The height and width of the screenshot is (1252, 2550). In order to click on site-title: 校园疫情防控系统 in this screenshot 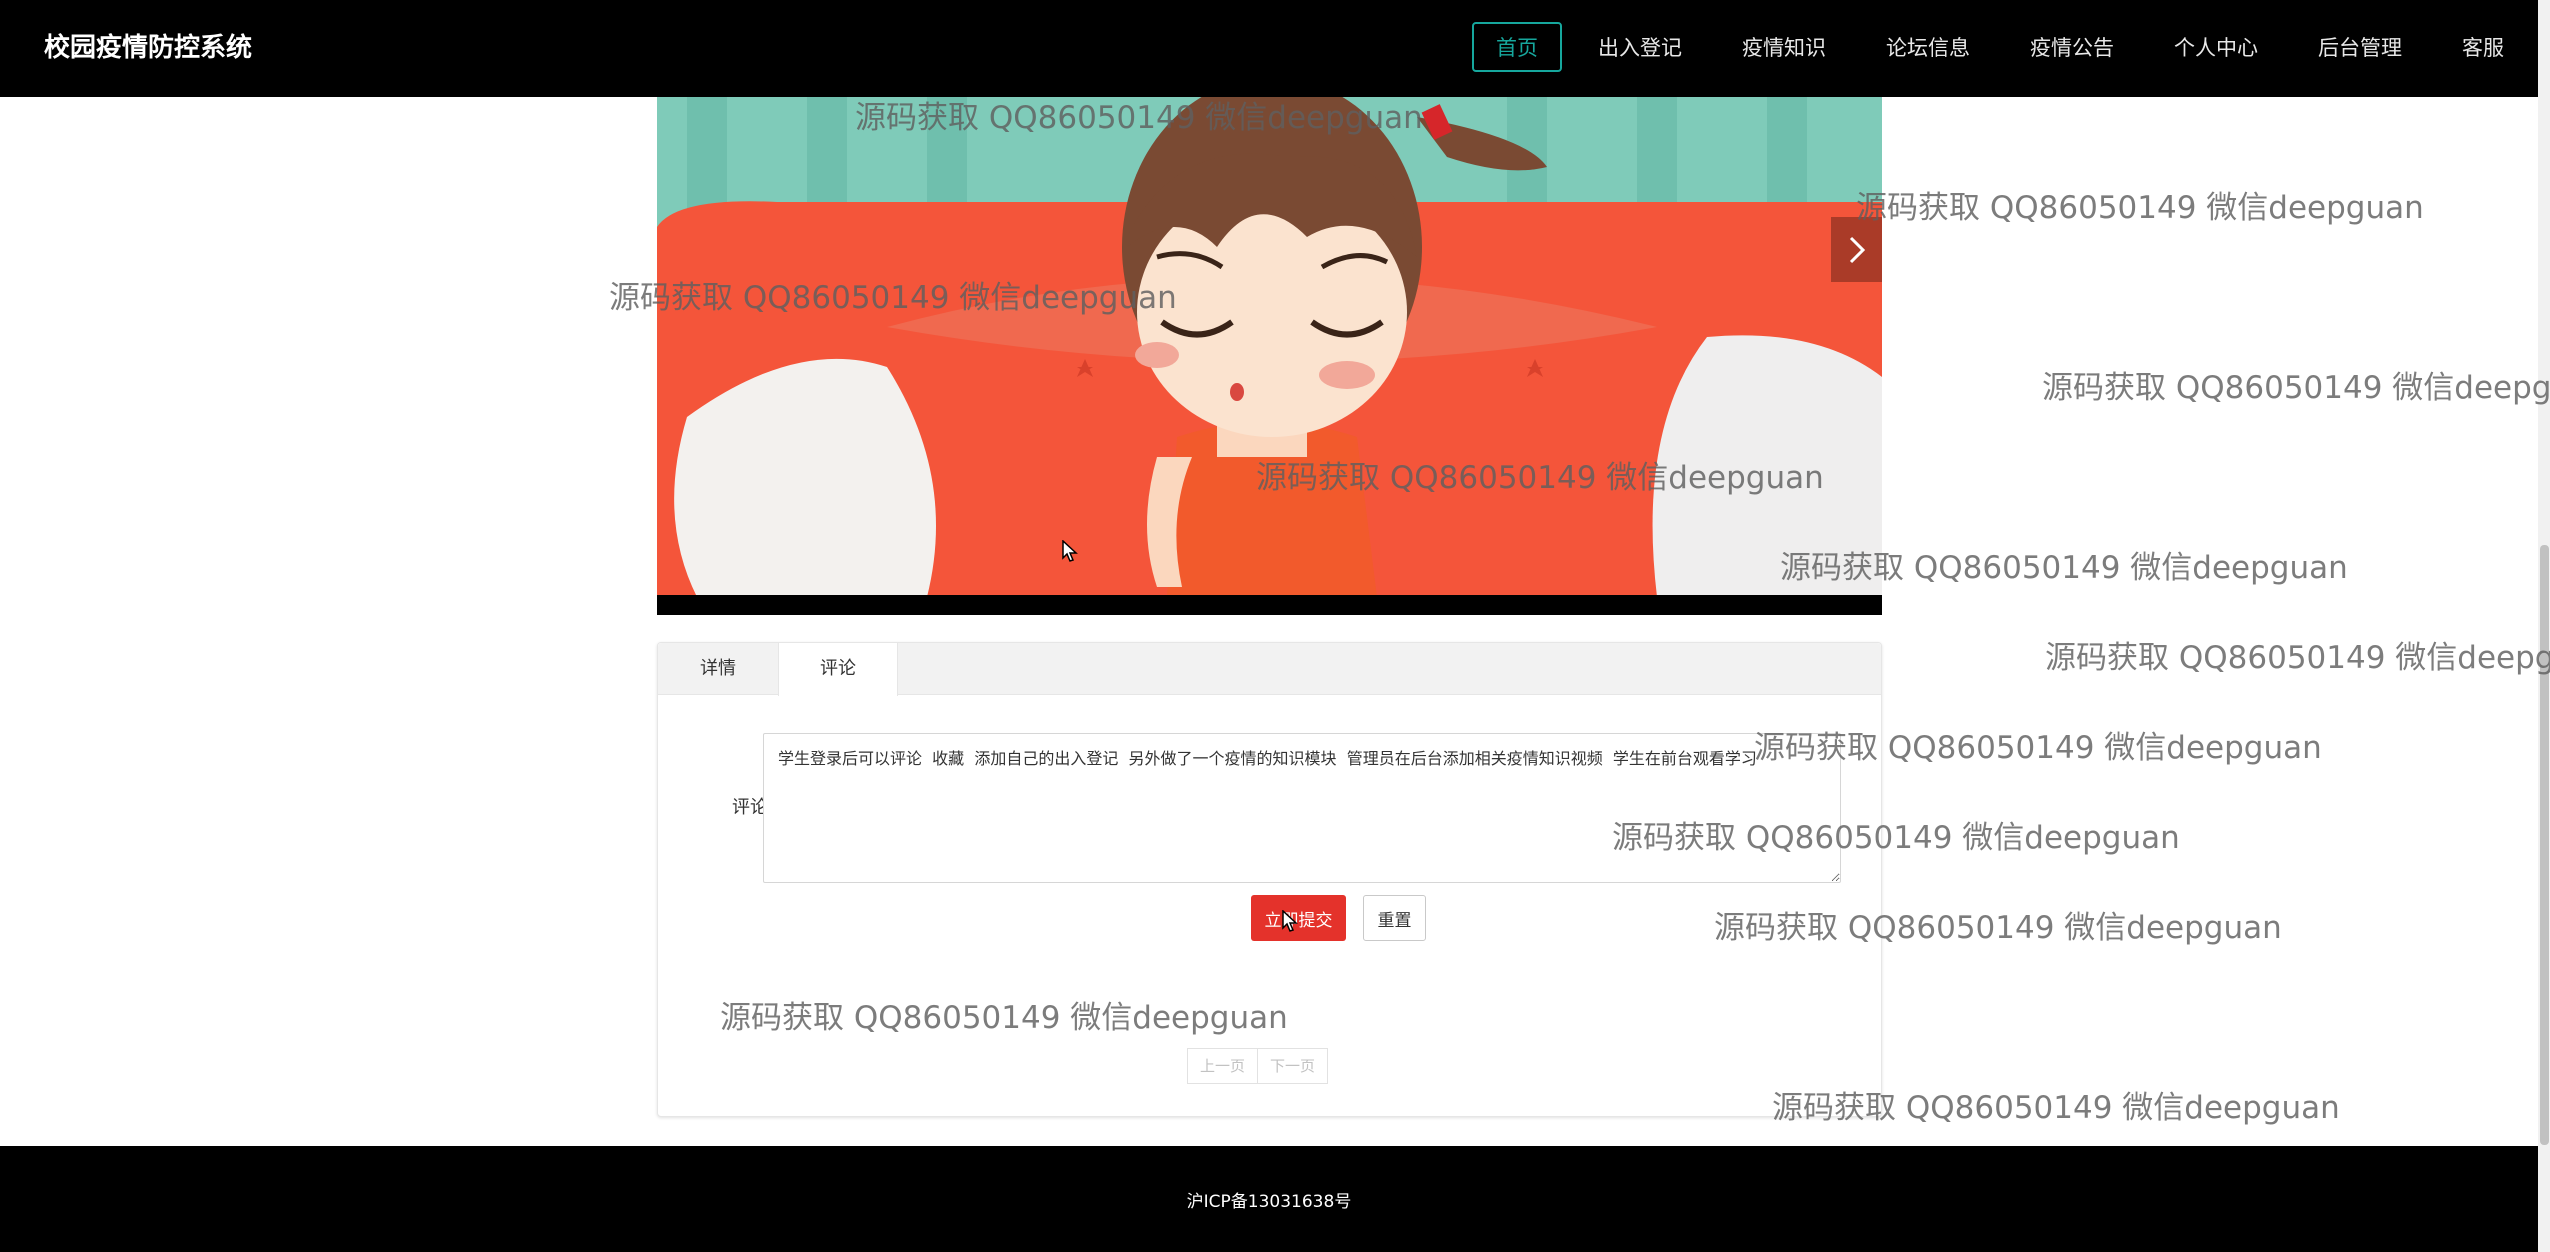, I will do `click(148, 48)`.